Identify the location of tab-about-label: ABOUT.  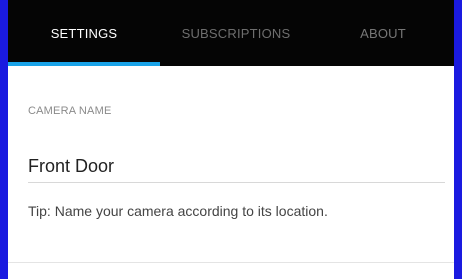
(383, 33).